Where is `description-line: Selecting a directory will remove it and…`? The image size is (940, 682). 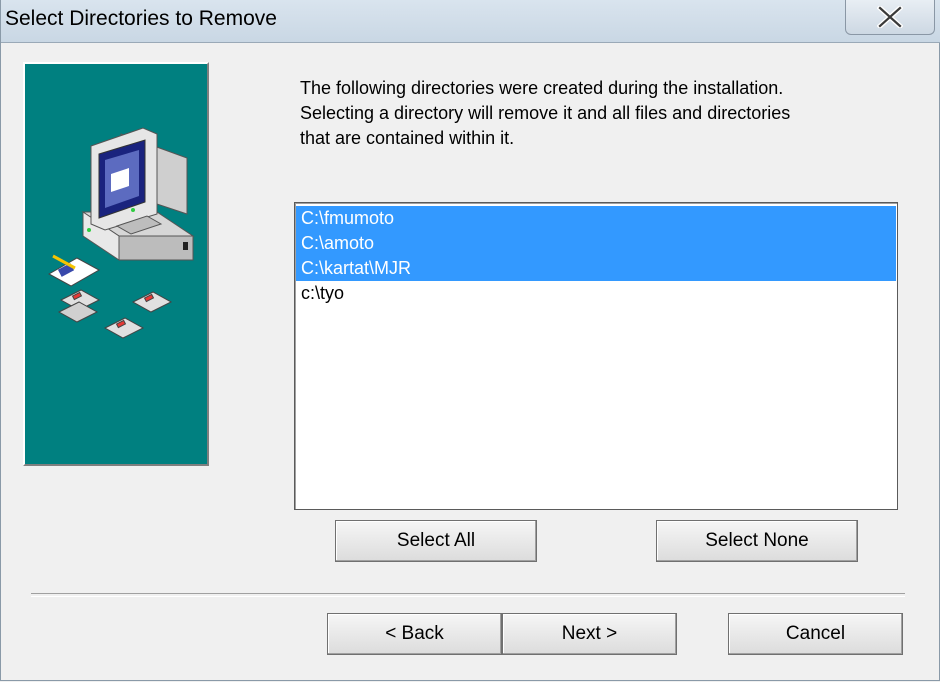
description-line: Selecting a directory will remove it and… is located at coordinates (545, 113).